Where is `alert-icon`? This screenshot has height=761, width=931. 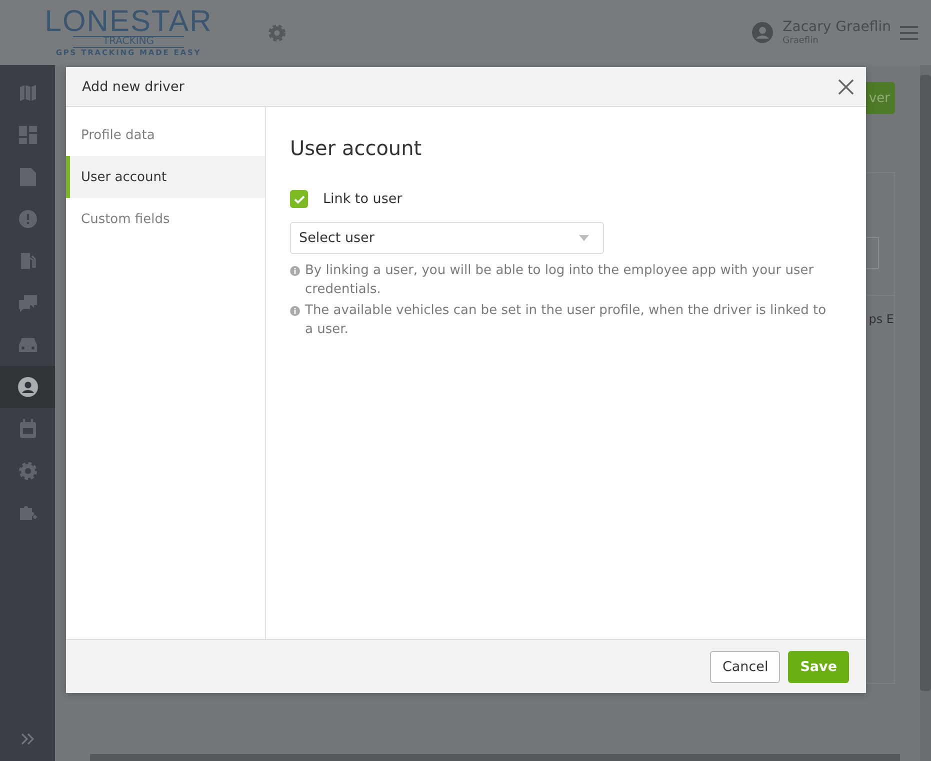 alert-icon is located at coordinates (28, 219).